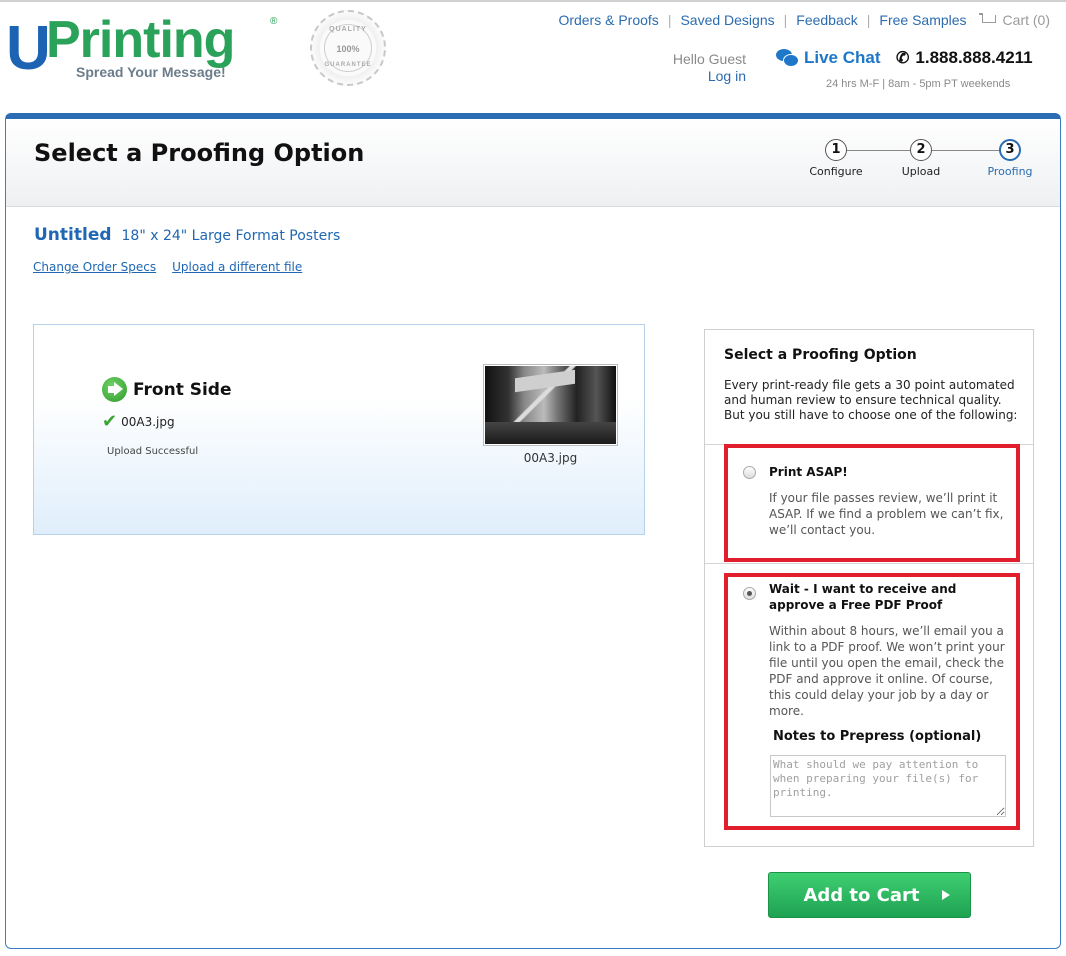 This screenshot has height=956, width=1066. I want to click on login-link: Log in, so click(703, 76).